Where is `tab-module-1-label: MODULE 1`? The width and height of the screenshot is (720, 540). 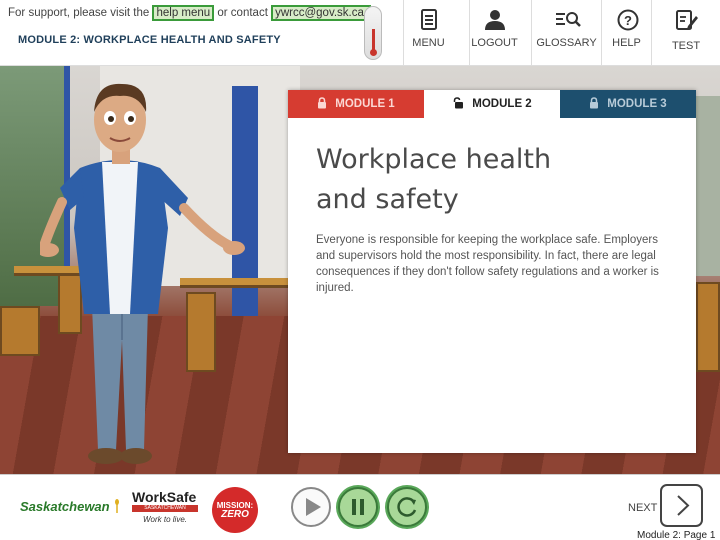 tab-module-1-label: MODULE 1 is located at coordinates (365, 104).